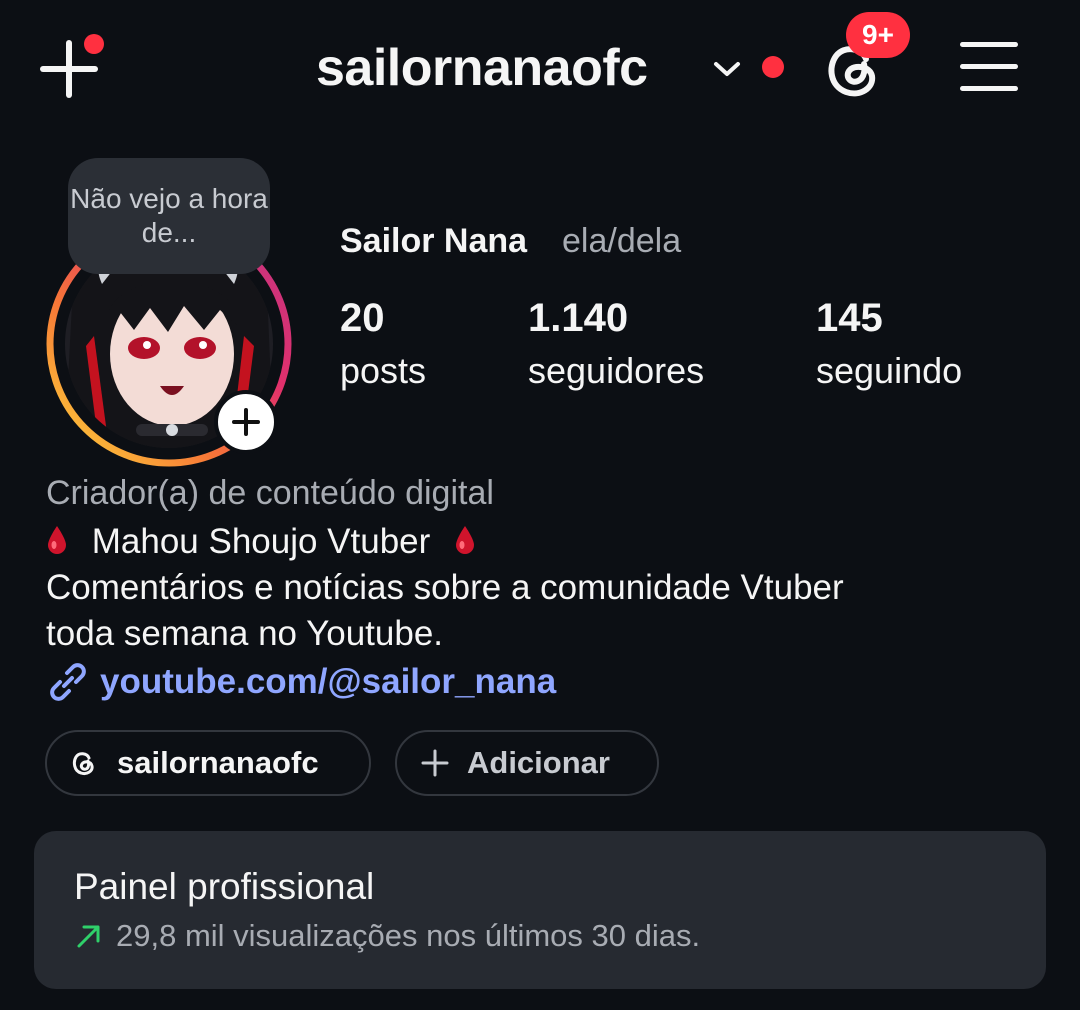 Image resolution: width=1080 pixels, height=1010 pixels. I want to click on bio-line-1: Mahou Shoujo Vtuber, so click(261, 542).